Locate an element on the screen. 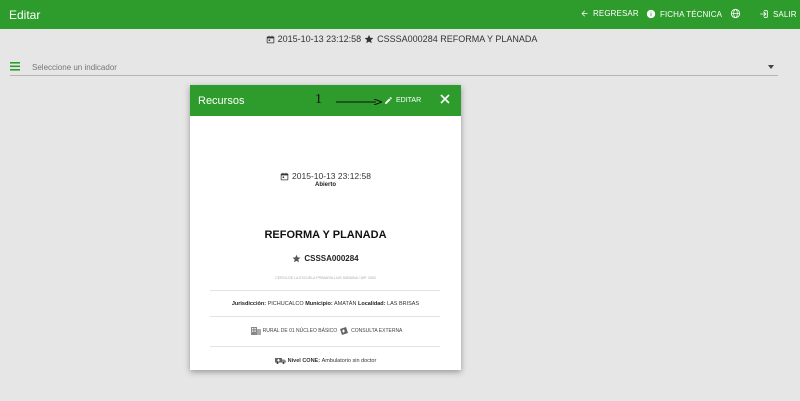 This screenshot has height=401, width=800. pencil-icon is located at coordinates (388, 100).